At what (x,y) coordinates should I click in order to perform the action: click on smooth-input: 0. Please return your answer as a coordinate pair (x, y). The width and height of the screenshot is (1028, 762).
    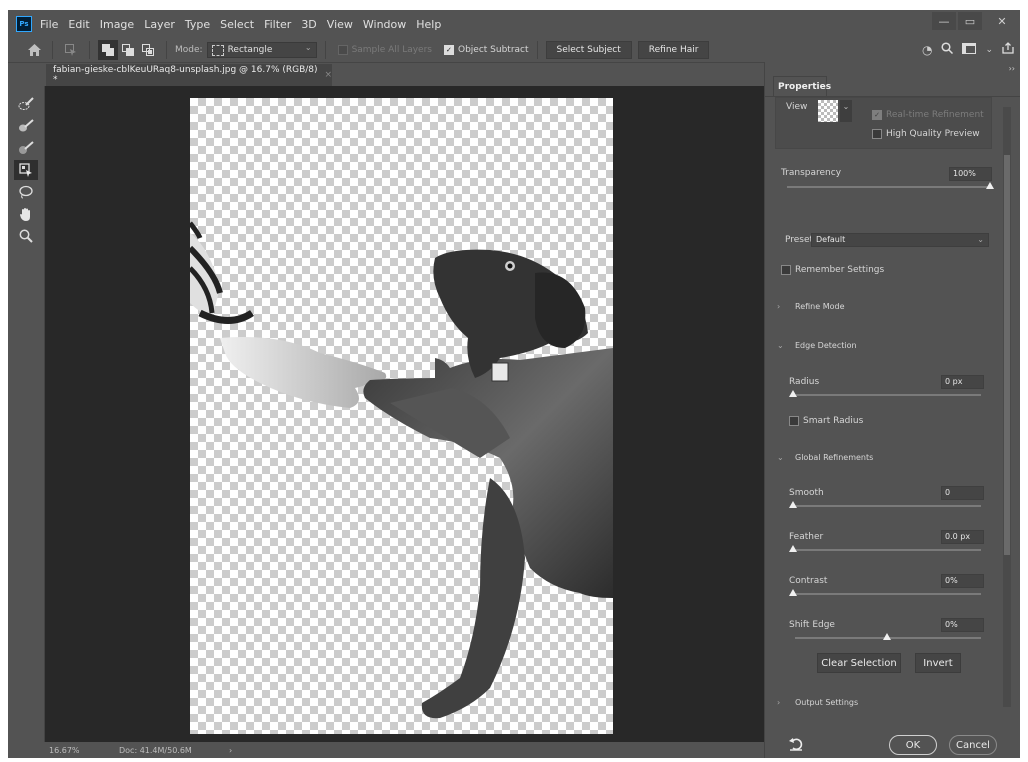
    Looking at the image, I should click on (962, 493).